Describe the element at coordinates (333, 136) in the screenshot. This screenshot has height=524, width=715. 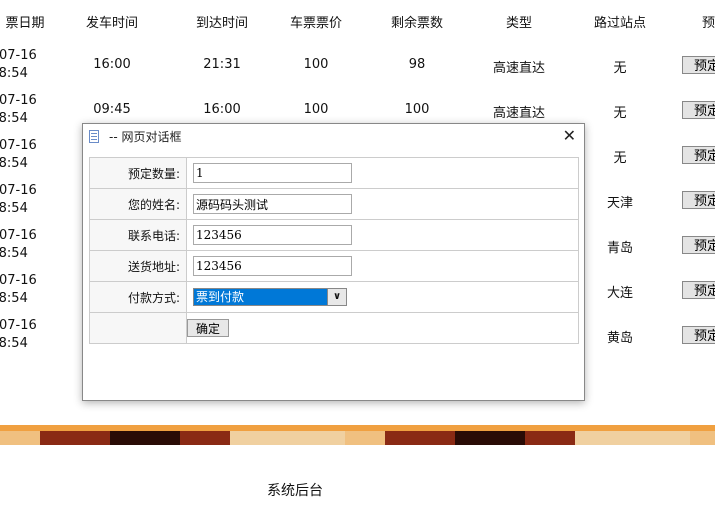
I see `dialog-titlebar: -- 网页对话框 ✕` at that location.